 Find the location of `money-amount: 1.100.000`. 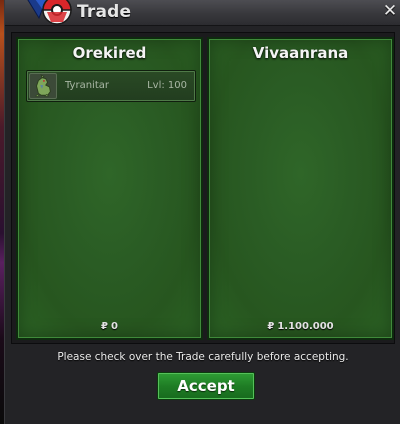

money-amount: 1.100.000 is located at coordinates (305, 326).